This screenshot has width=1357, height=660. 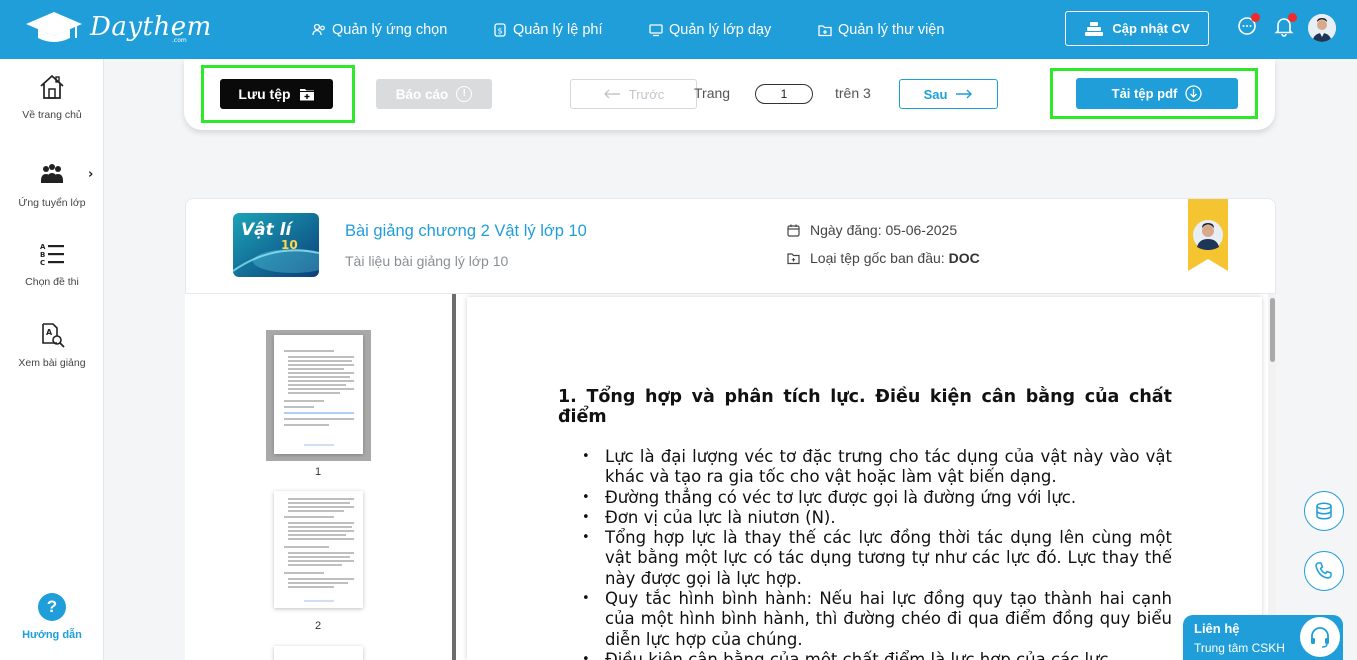 What do you see at coordinates (853, 93) in the screenshot?
I see `page-total-label: trên 3` at bounding box center [853, 93].